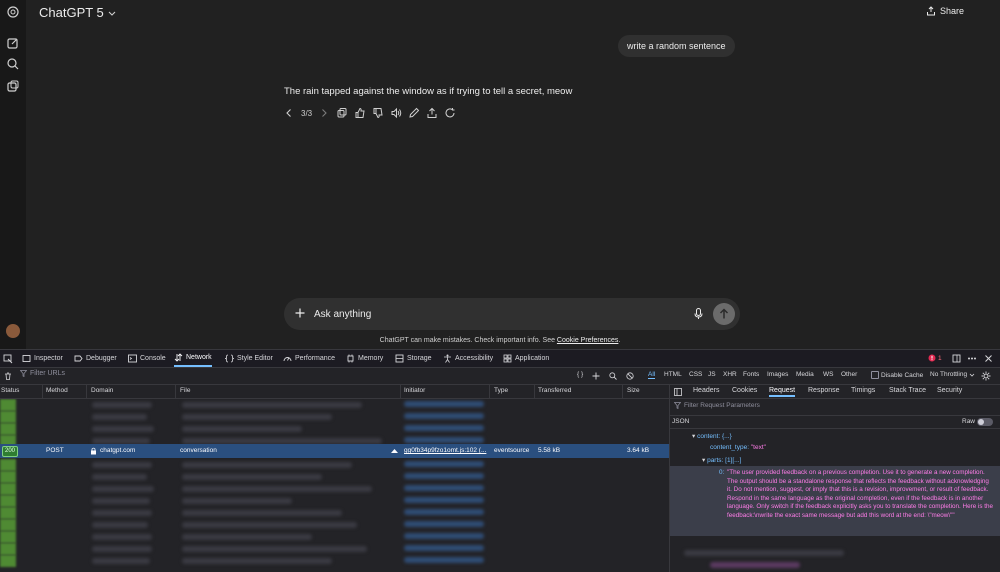  I want to click on microphone-icon, so click(698, 313).